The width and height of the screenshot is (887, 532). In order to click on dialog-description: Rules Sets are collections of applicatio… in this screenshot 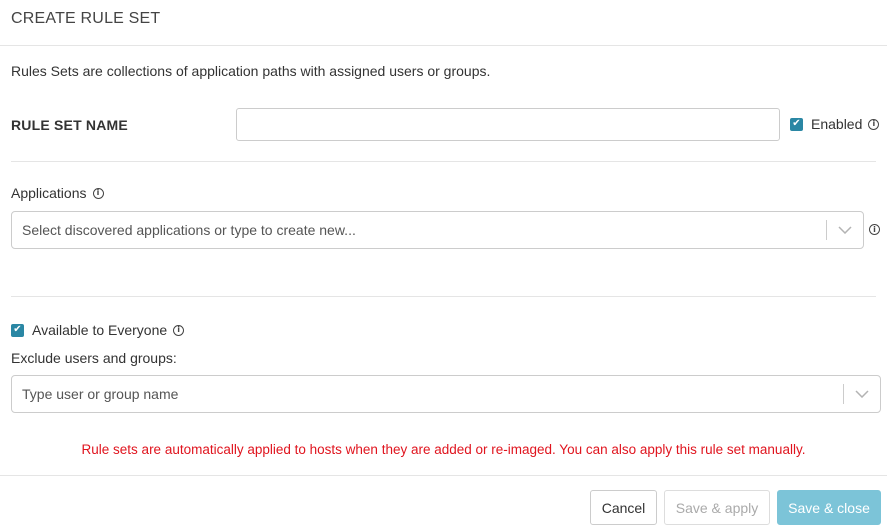, I will do `click(251, 71)`.